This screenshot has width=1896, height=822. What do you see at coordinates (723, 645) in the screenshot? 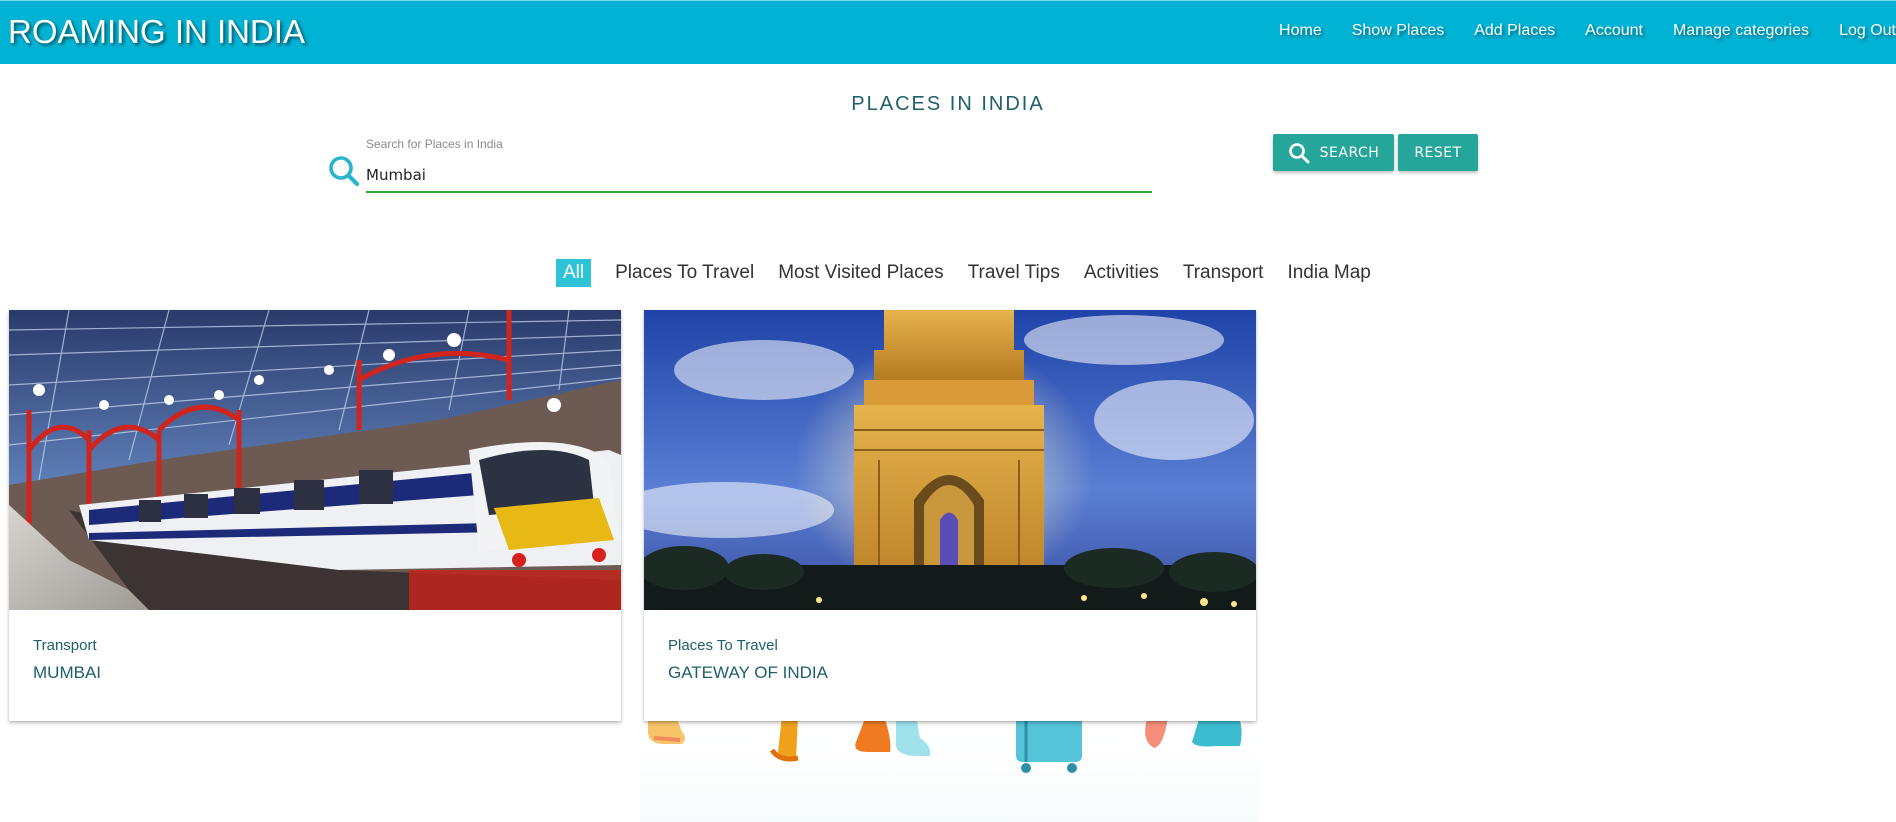
I see `card-category: Places To Travel` at bounding box center [723, 645].